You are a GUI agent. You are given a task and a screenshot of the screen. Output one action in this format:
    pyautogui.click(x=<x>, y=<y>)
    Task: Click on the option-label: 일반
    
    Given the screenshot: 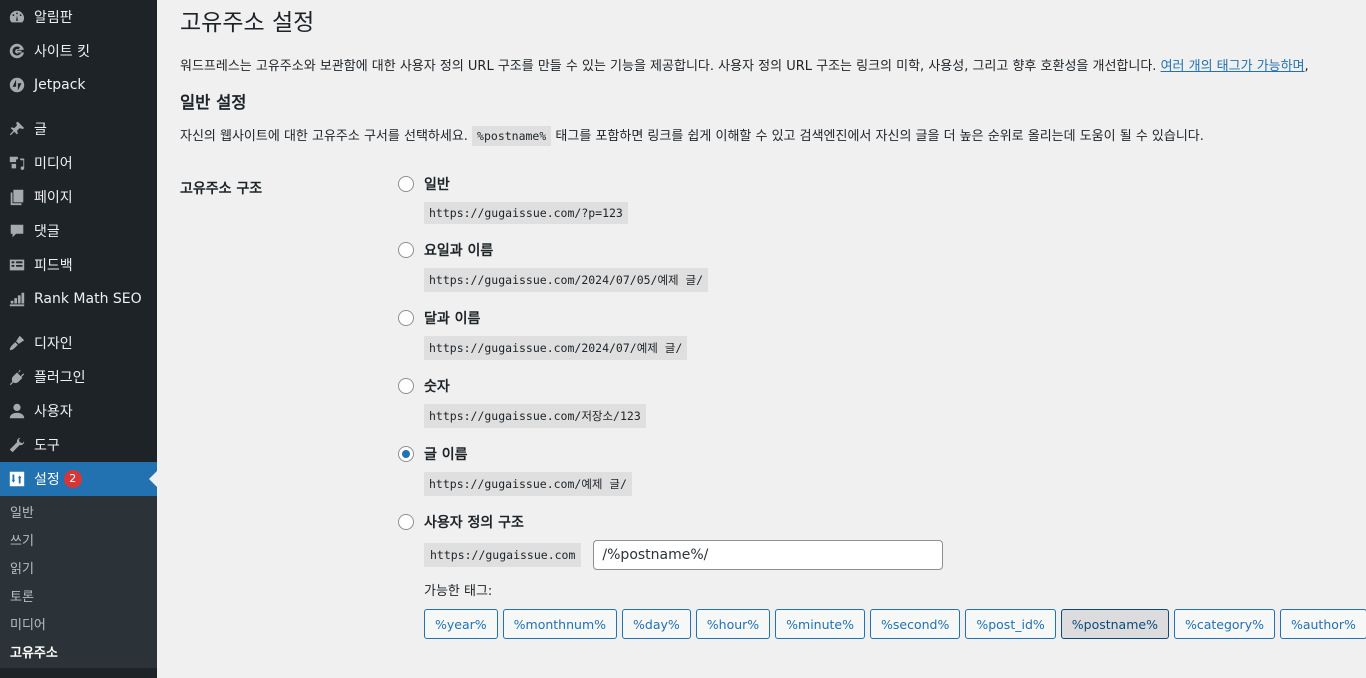 What is the action you would take?
    pyautogui.click(x=437, y=185)
    